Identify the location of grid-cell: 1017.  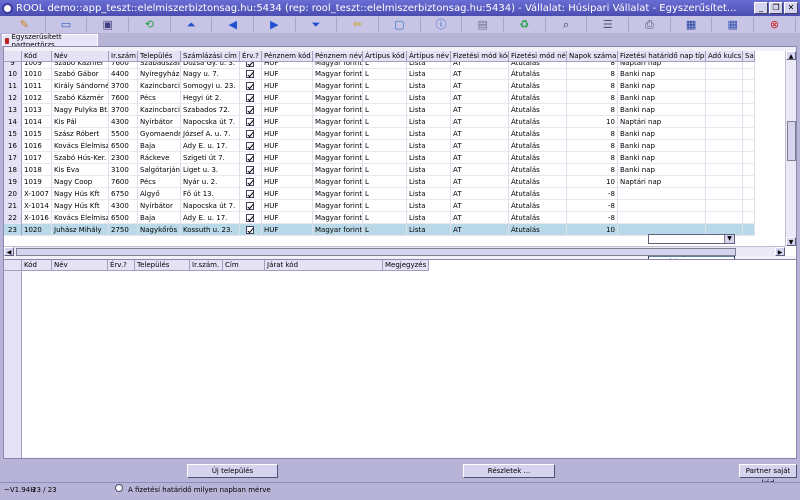
(37, 158).